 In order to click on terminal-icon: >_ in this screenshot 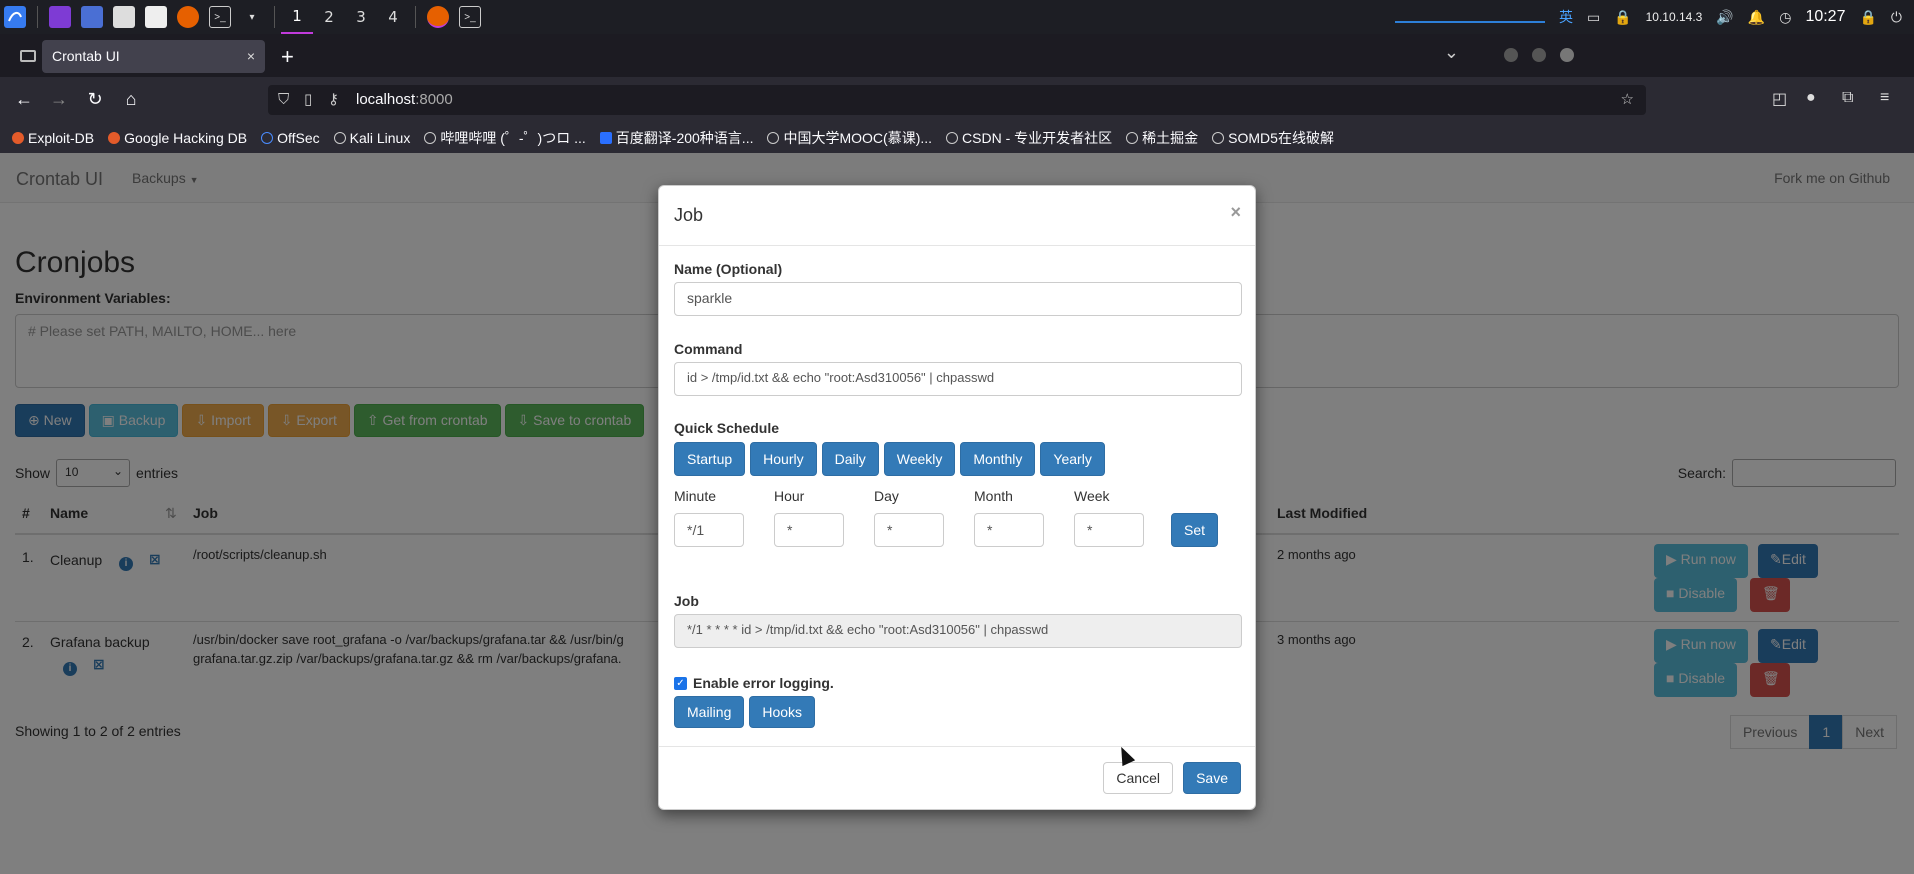, I will do `click(220, 17)`.